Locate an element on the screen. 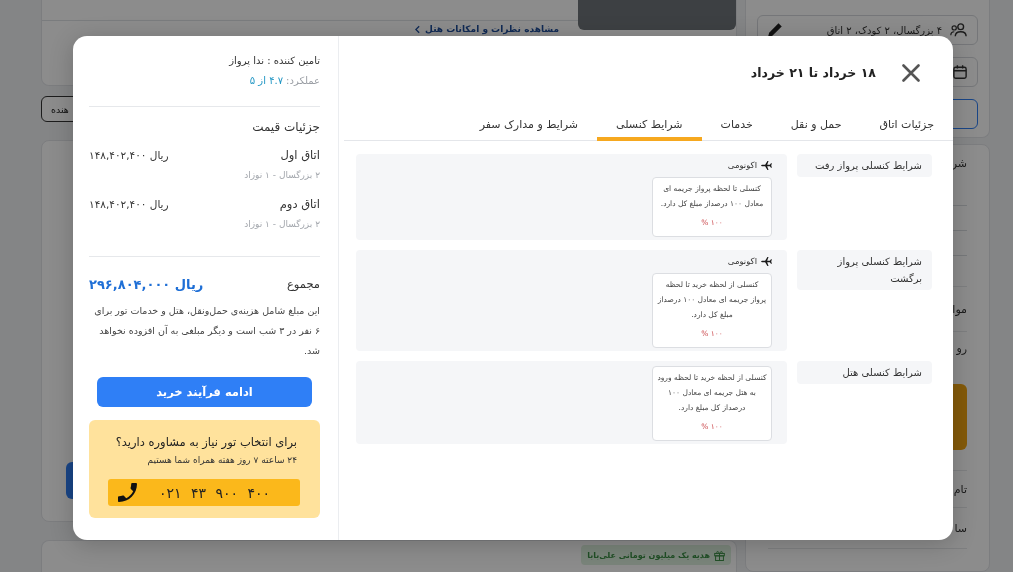 The height and width of the screenshot is (572, 1013). help-hours: ۲۴ ساعته ۷ روز هفته همراه شما هستیم is located at coordinates (222, 460).